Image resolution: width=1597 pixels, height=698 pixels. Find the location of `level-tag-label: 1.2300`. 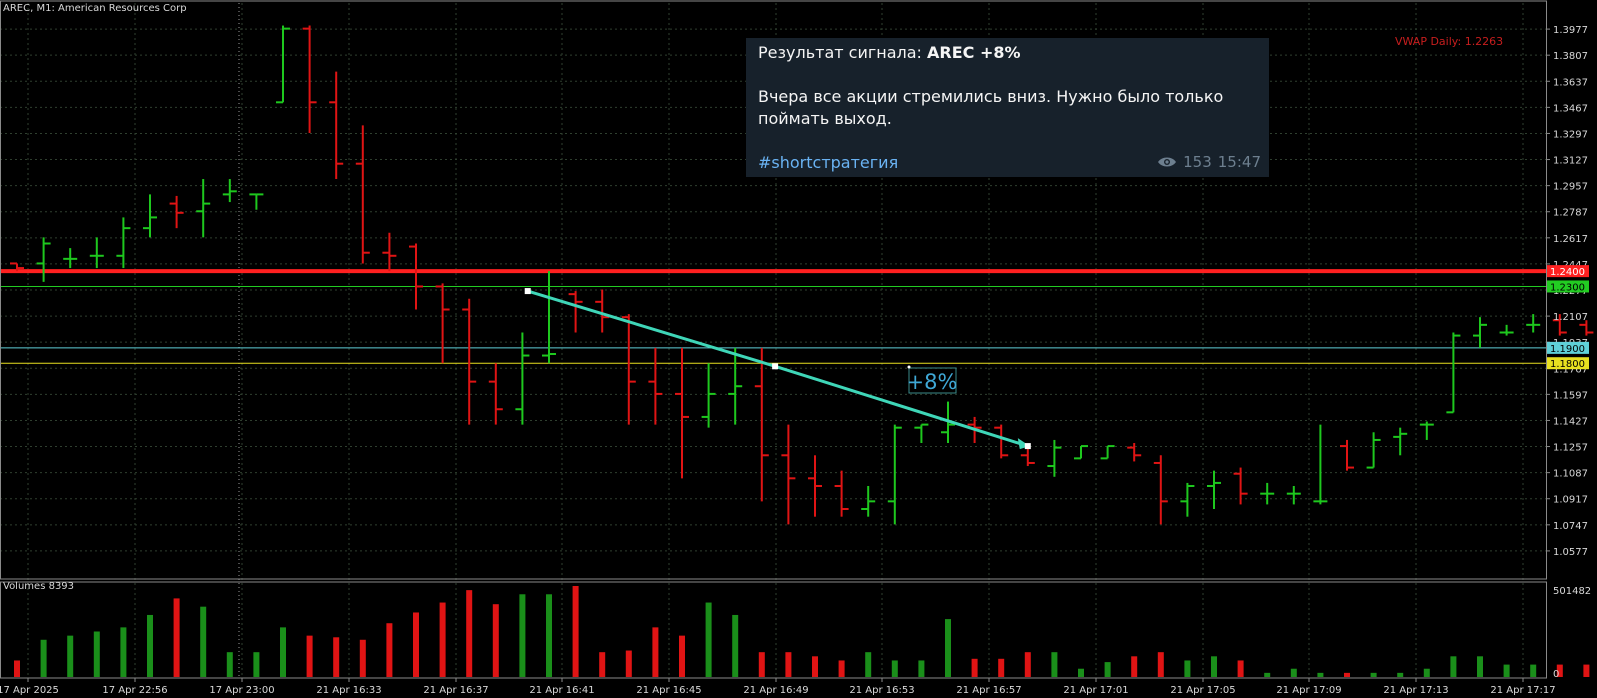

level-tag-label: 1.2300 is located at coordinates (1567, 287).